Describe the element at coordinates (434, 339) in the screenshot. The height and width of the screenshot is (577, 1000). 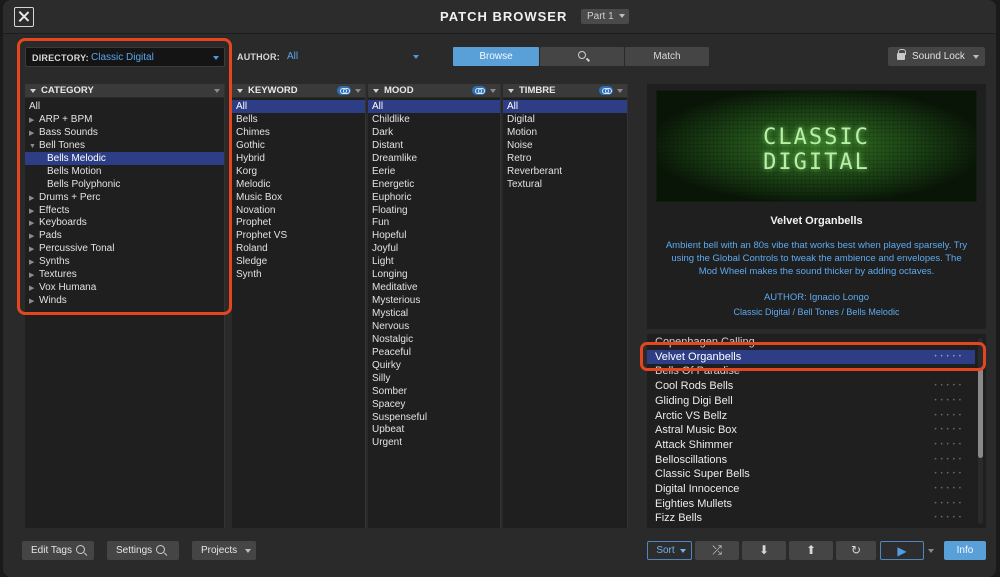
I see `mood-item: Nostalgic` at that location.